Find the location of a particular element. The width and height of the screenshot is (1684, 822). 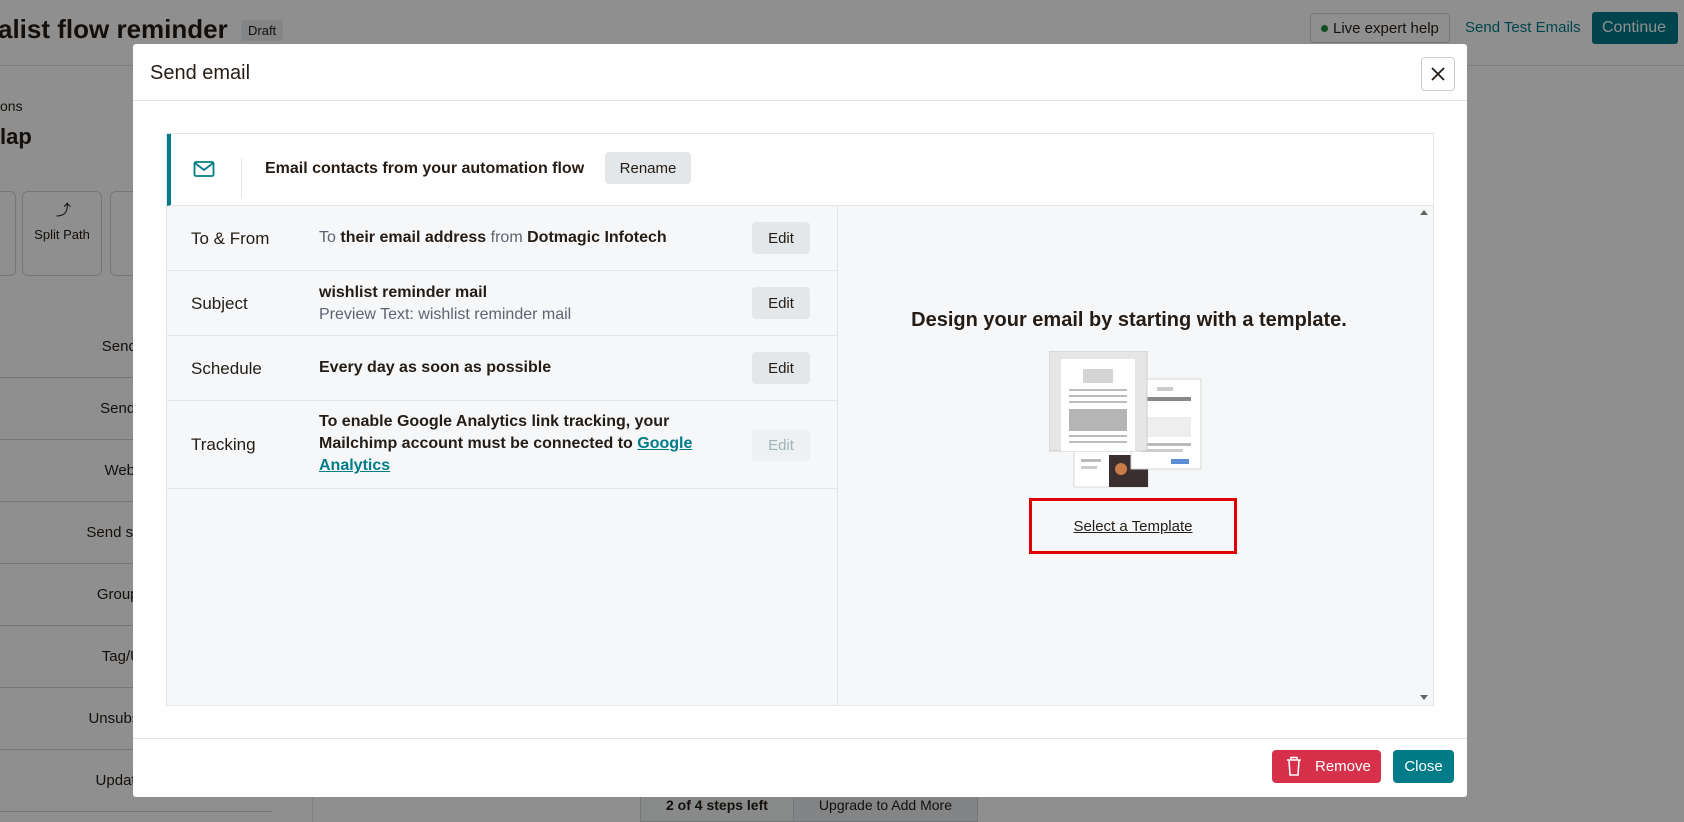

select-template-highlight: Select a Template is located at coordinates (1133, 526).